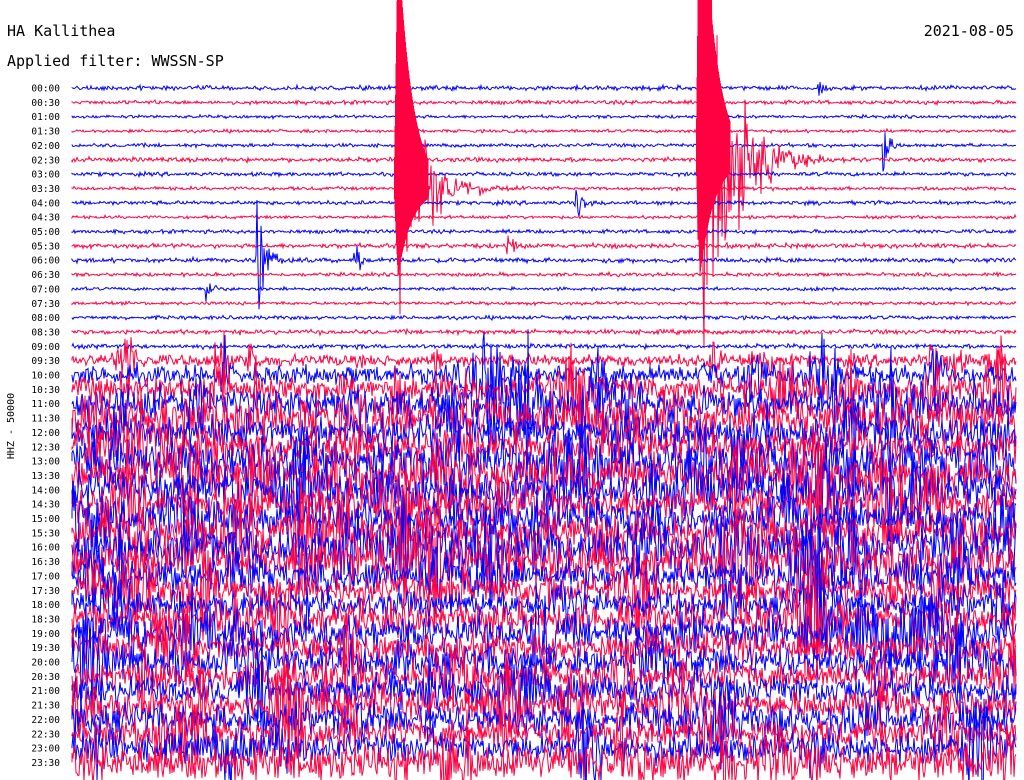  I want to click on time-tick-label: 23:30, so click(45, 763).